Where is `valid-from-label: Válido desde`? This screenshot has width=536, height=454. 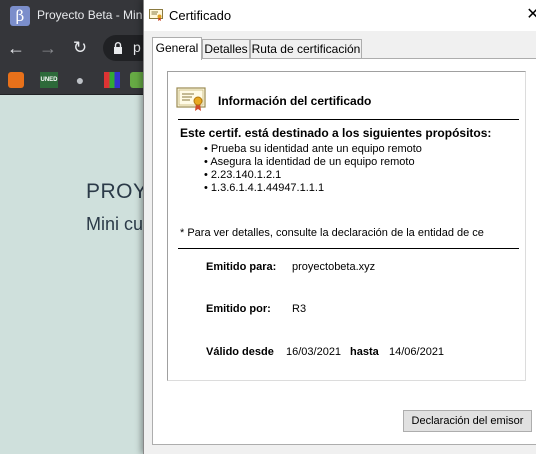
valid-from-label: Válido desde is located at coordinates (240, 352).